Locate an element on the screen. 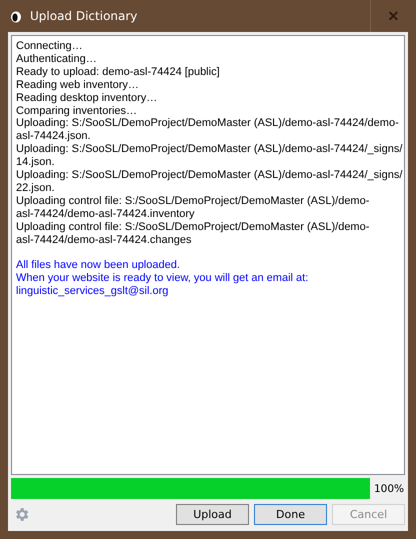  log-line: asl-74424/demo-asl-74424.inventory is located at coordinates (106, 214).